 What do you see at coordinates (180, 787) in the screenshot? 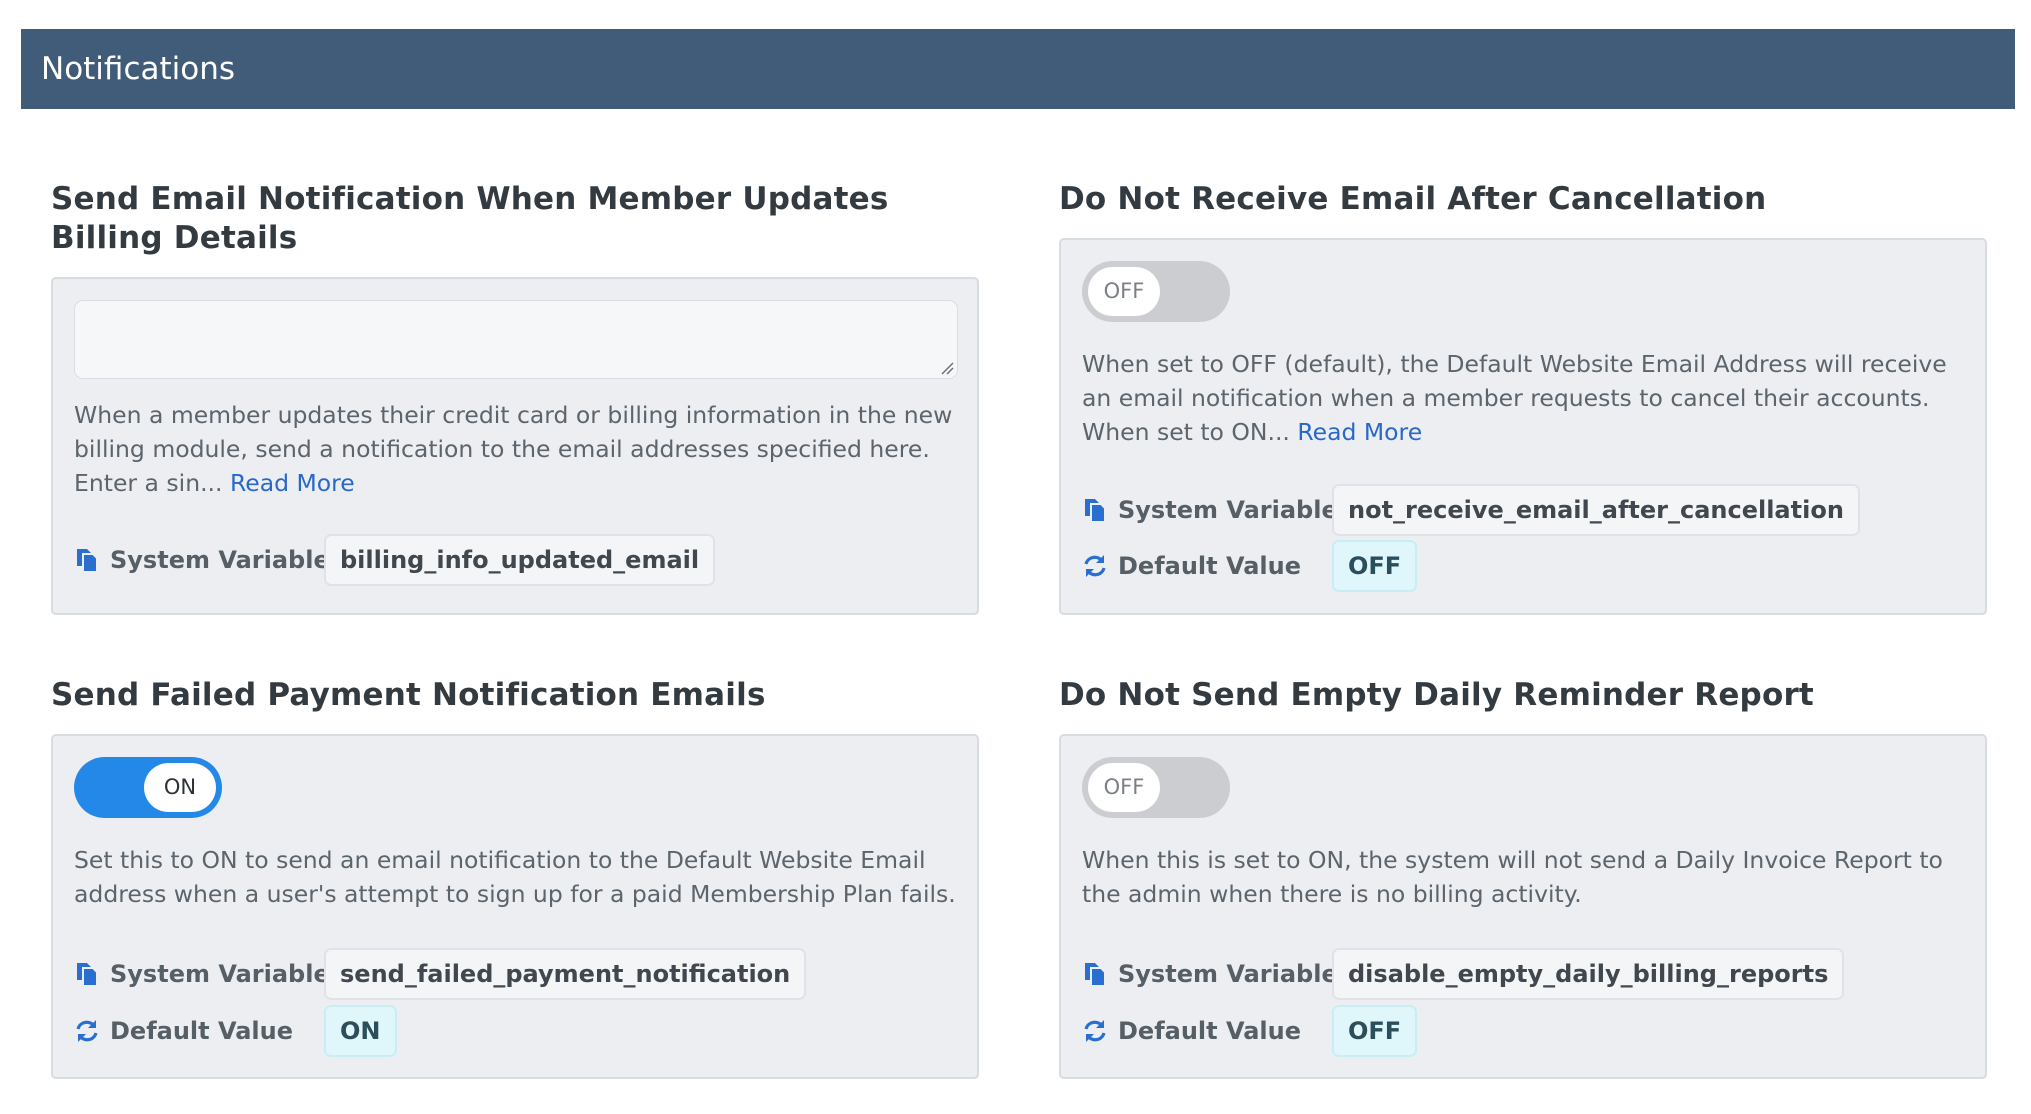
I see `toggle-knob: ON` at bounding box center [180, 787].